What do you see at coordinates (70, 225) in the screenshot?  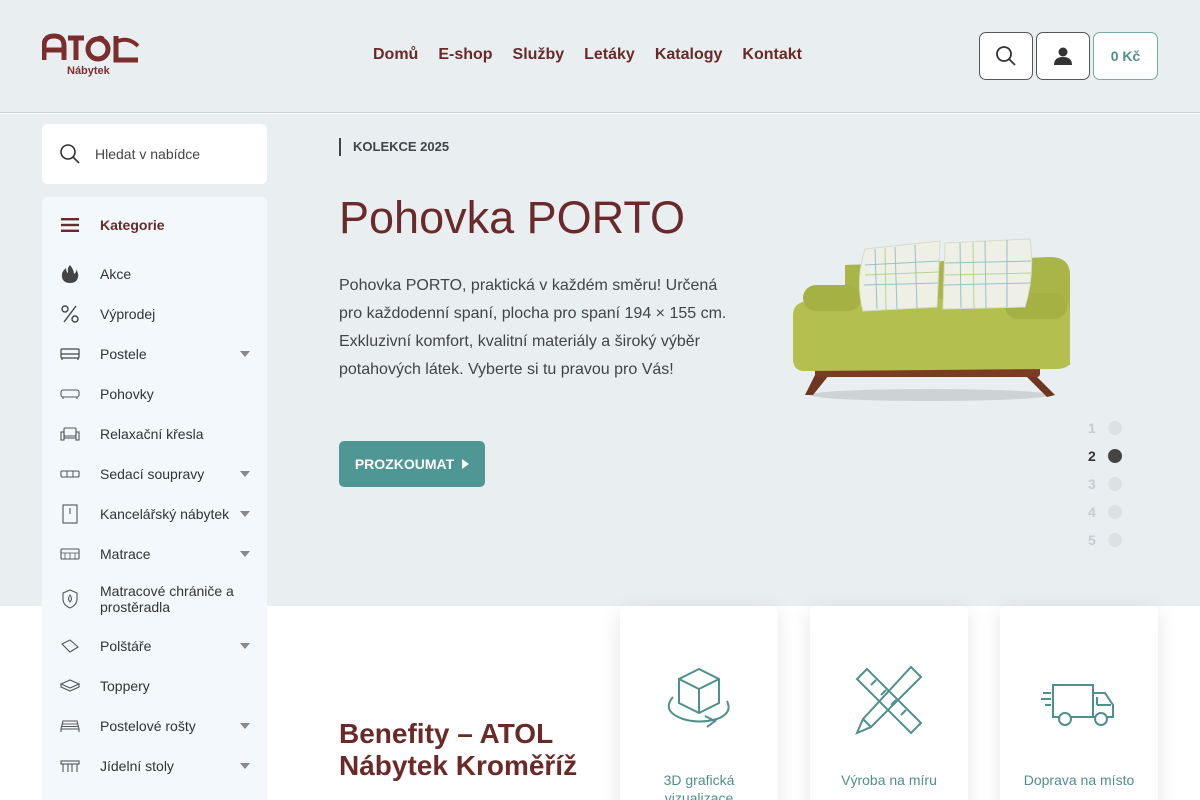 I see `hamburger-icon` at bounding box center [70, 225].